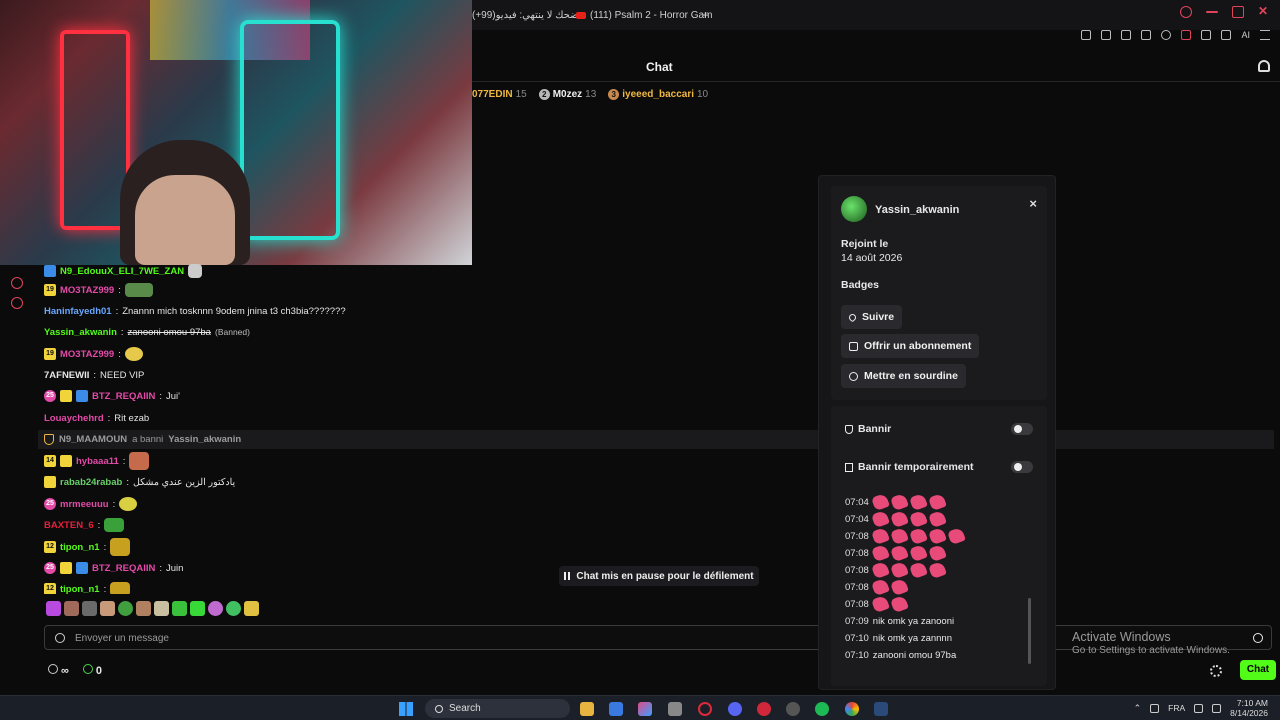 The height and width of the screenshot is (720, 1280). Describe the element at coordinates (881, 709) in the screenshot. I see `steam-icon` at that location.